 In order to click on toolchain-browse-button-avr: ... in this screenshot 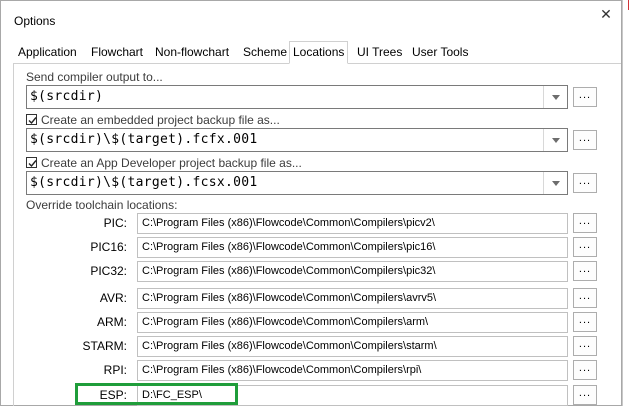, I will do `click(585, 298)`.